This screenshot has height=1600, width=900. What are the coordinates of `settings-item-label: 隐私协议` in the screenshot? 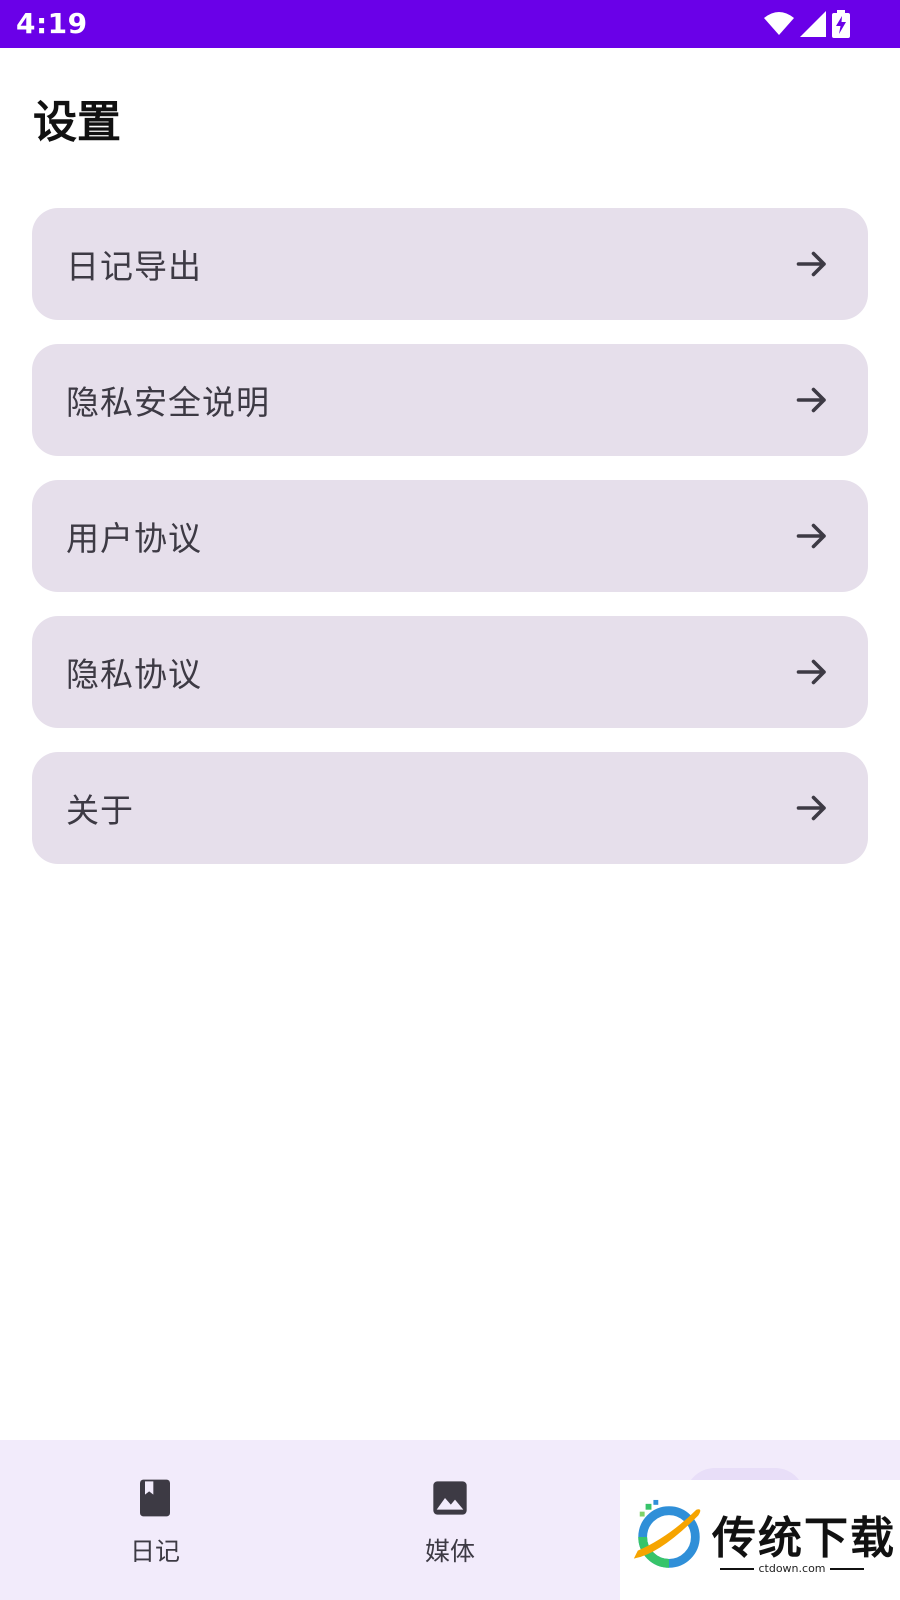 It's located at (134, 674).